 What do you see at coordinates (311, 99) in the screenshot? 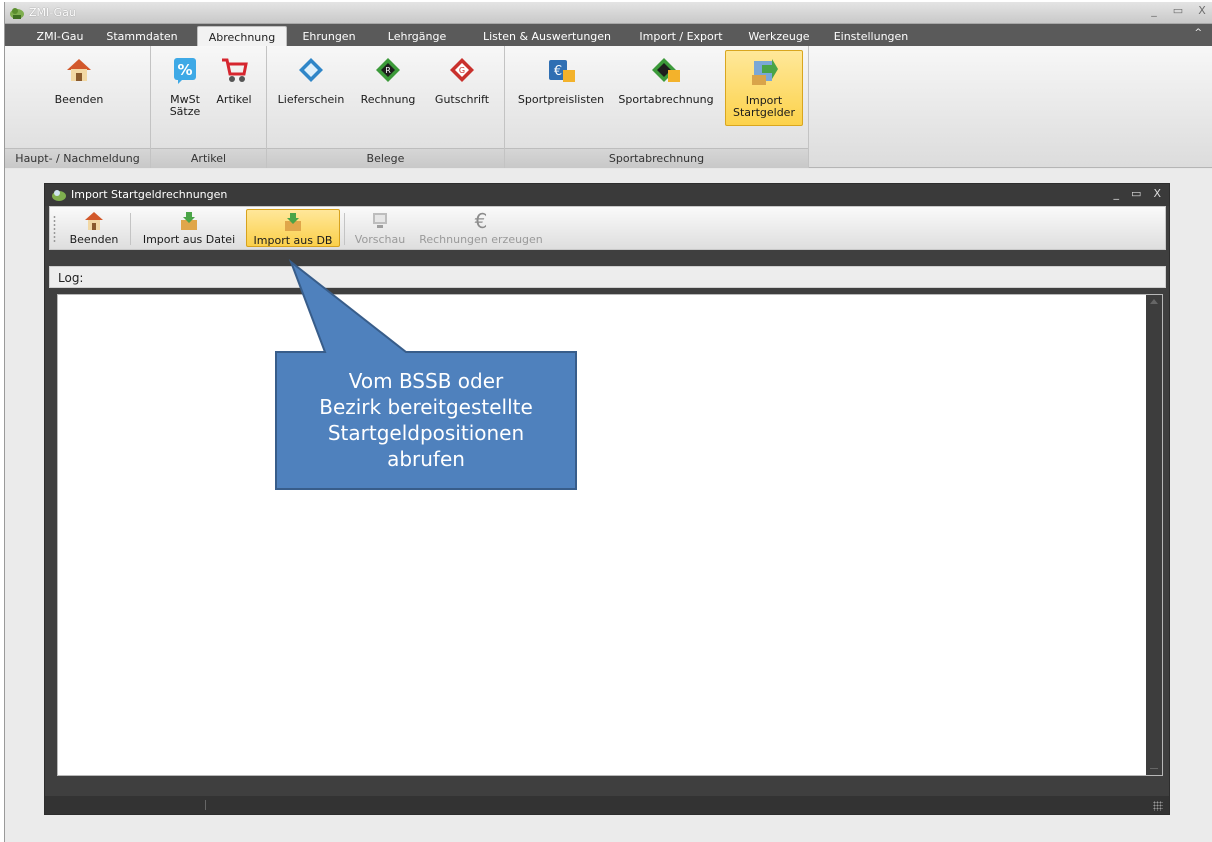
I see `ribbon-lieferschein-label: Lieferschein` at bounding box center [311, 99].